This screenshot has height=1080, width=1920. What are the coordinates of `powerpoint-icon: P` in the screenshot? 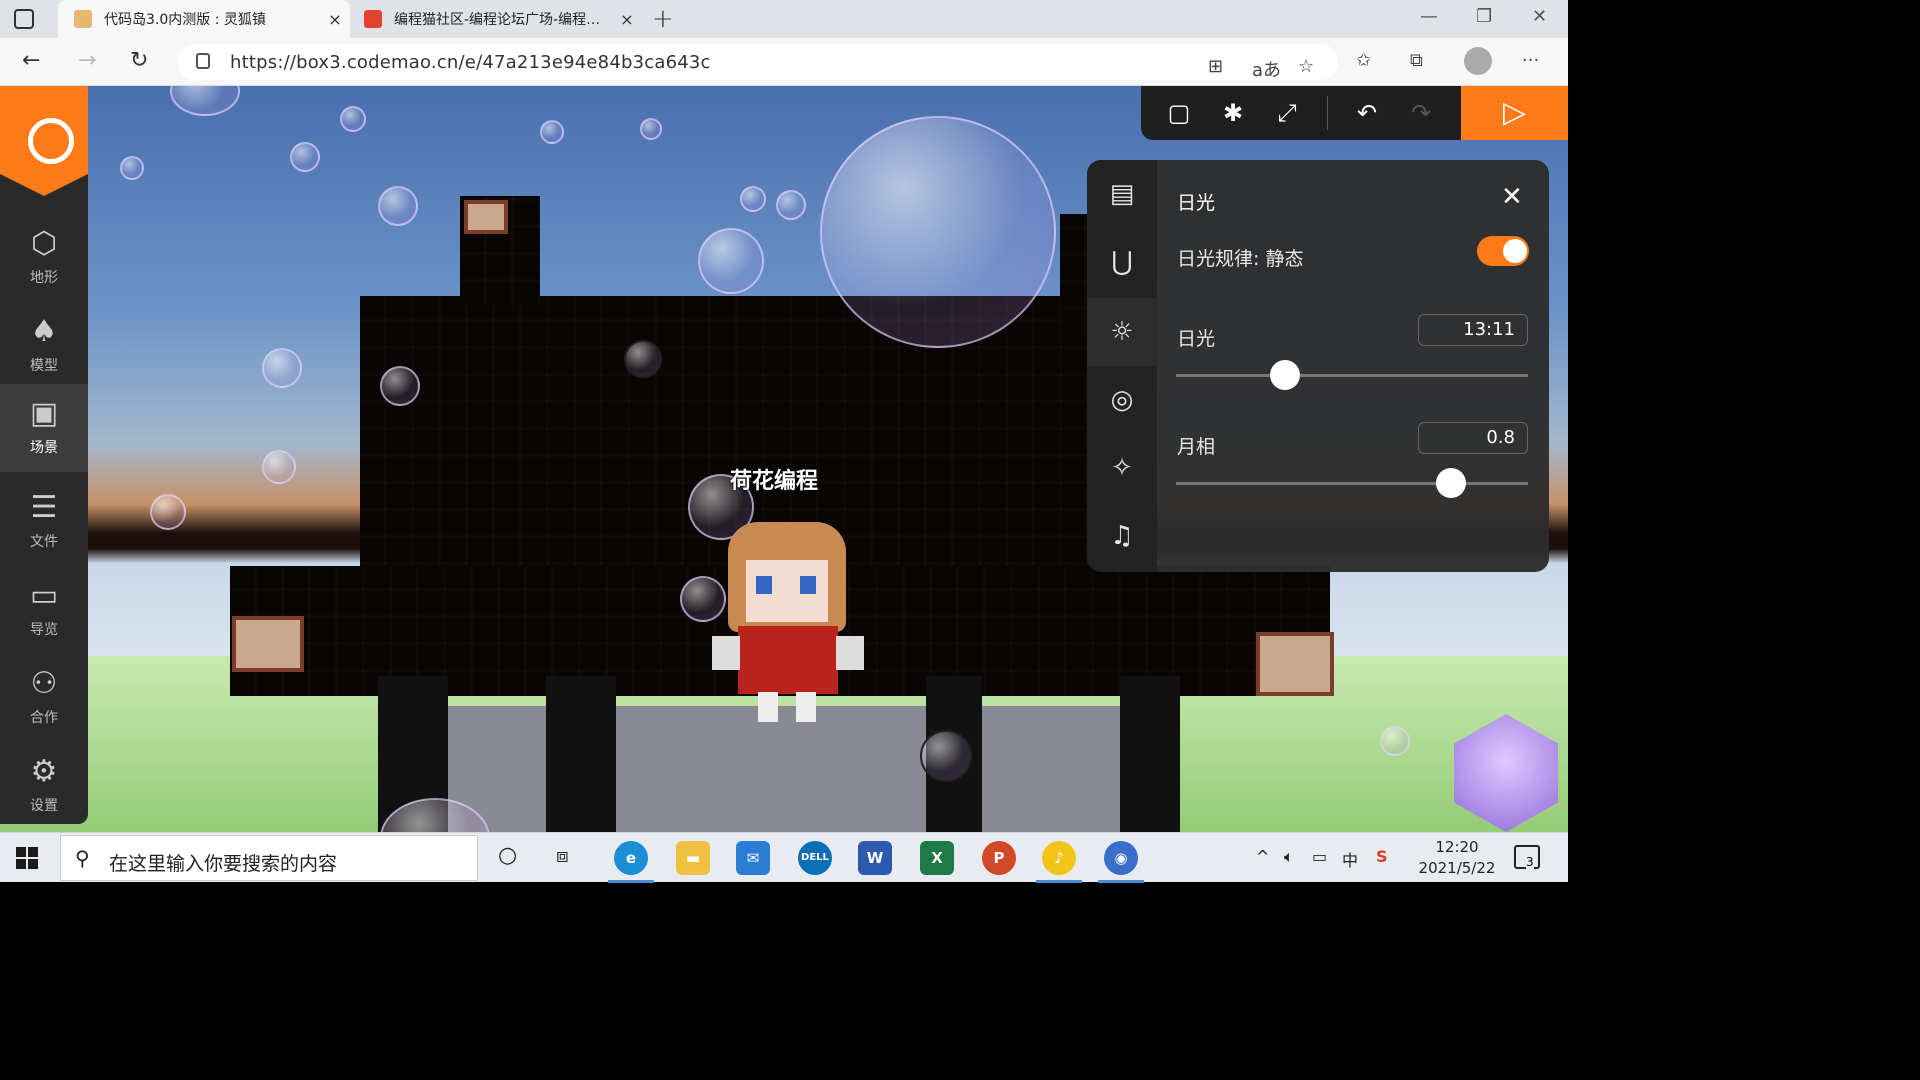 It's located at (999, 858).